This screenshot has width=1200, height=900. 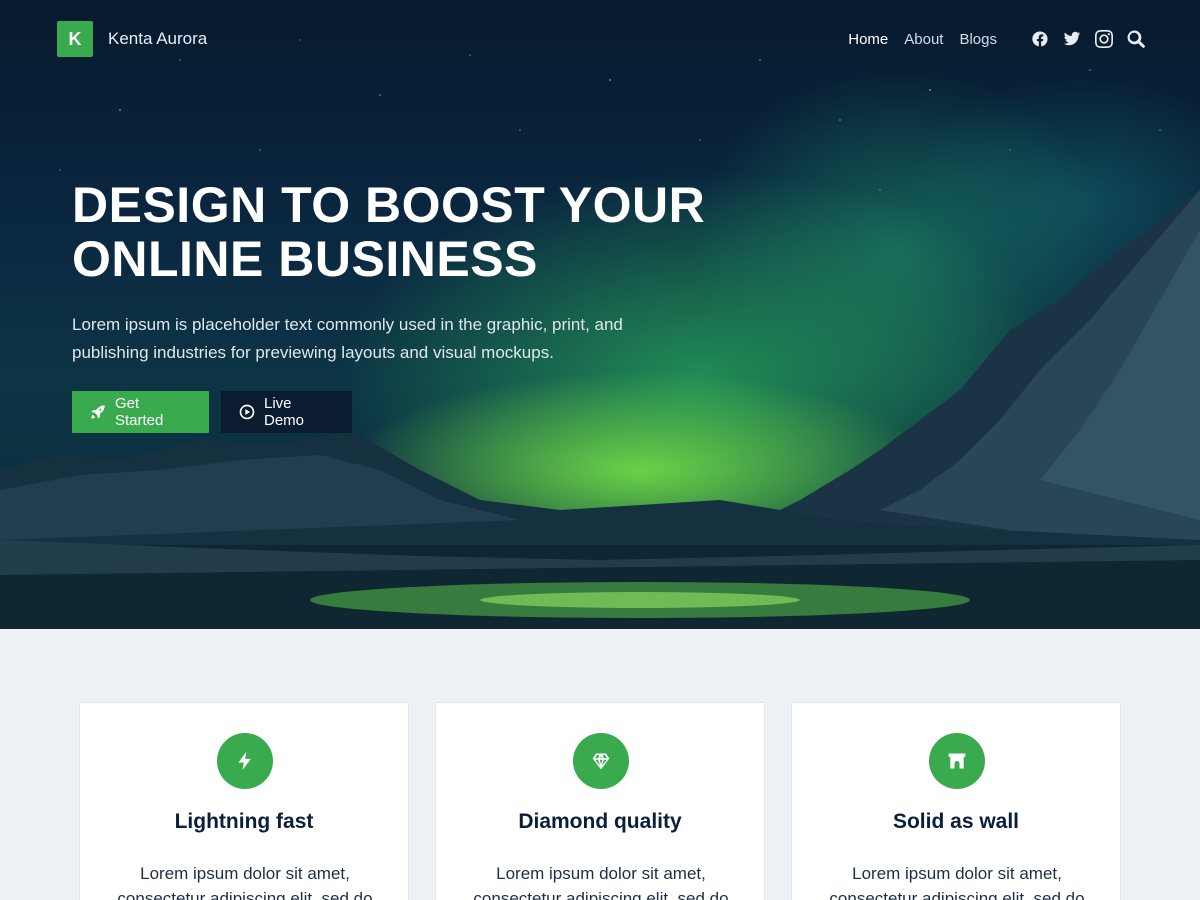 I want to click on get-started-button: Get Started, so click(x=140, y=412).